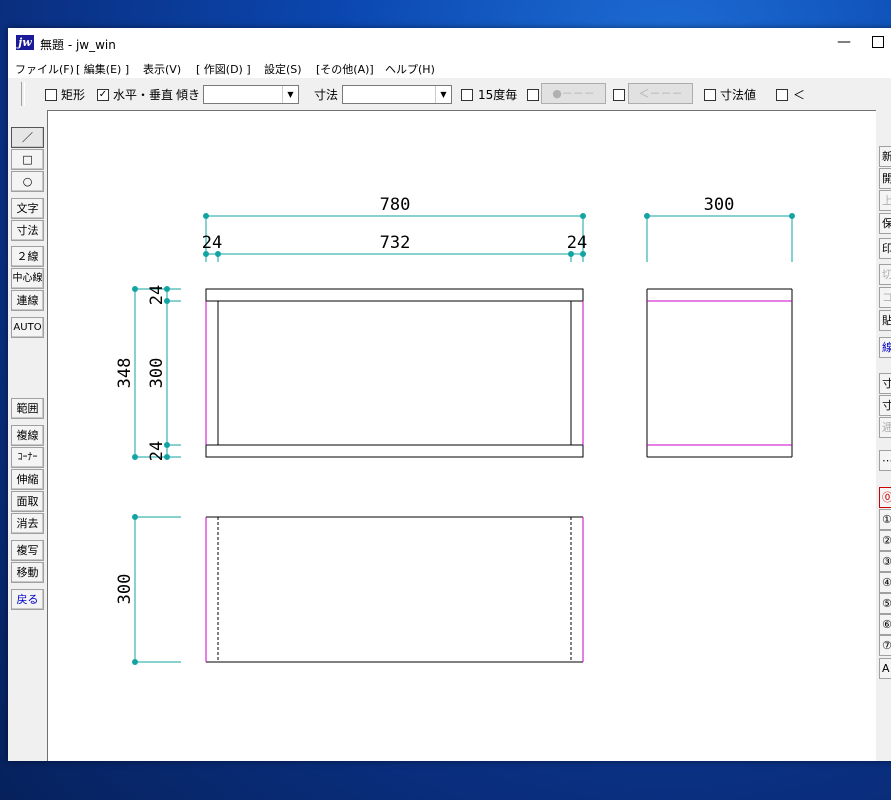  I want to click on angle-combo: ▼, so click(251, 94).